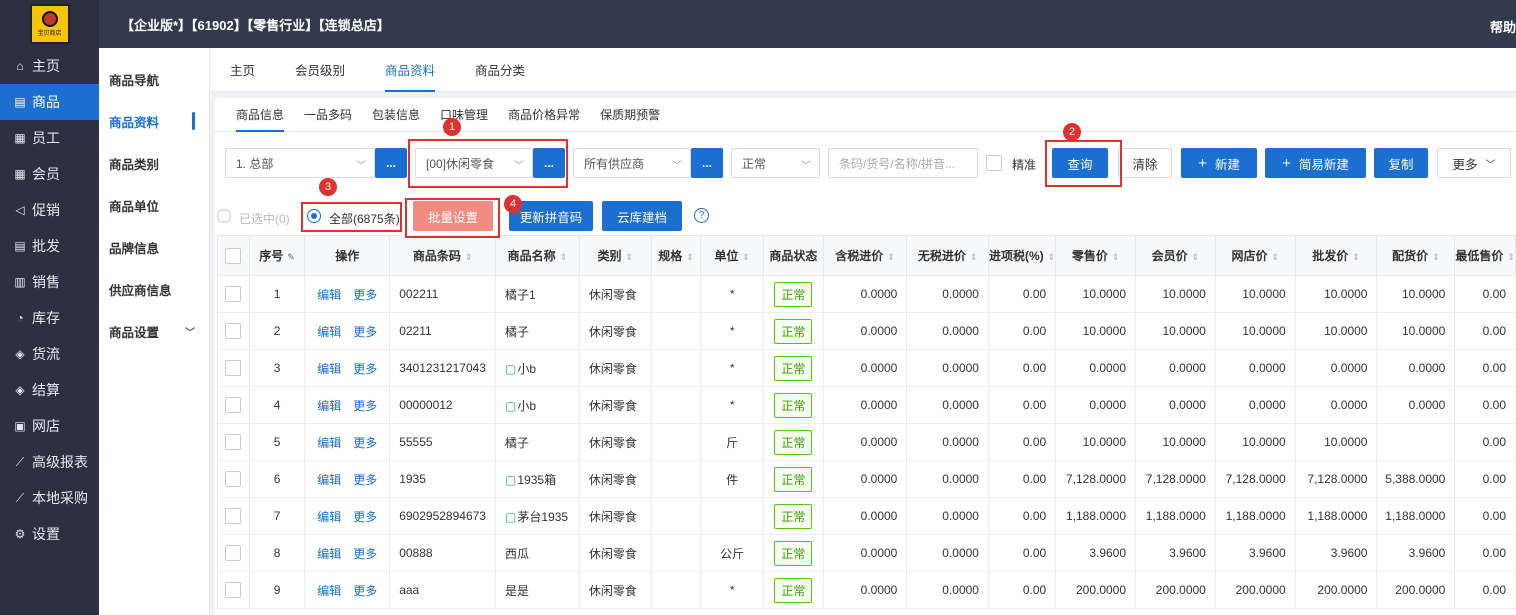 This screenshot has height=615, width=1516. Describe the element at coordinates (500, 70) in the screenshot. I see `main-tab-3: 商品分类` at that location.